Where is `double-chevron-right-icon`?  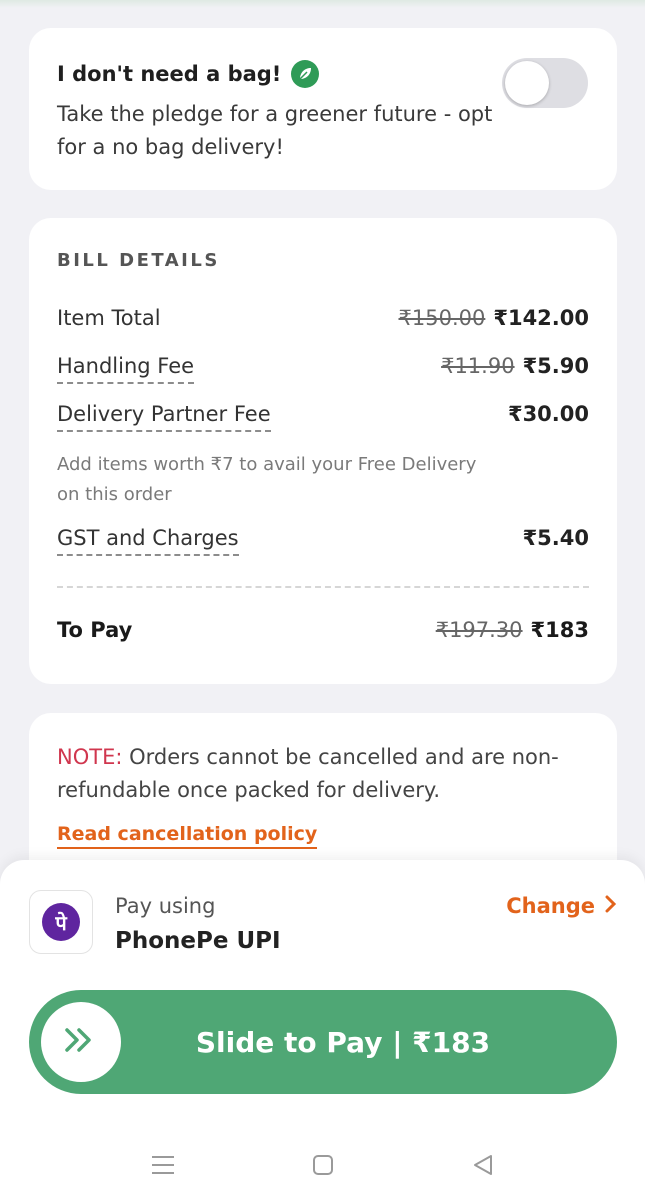 double-chevron-right-icon is located at coordinates (81, 1042).